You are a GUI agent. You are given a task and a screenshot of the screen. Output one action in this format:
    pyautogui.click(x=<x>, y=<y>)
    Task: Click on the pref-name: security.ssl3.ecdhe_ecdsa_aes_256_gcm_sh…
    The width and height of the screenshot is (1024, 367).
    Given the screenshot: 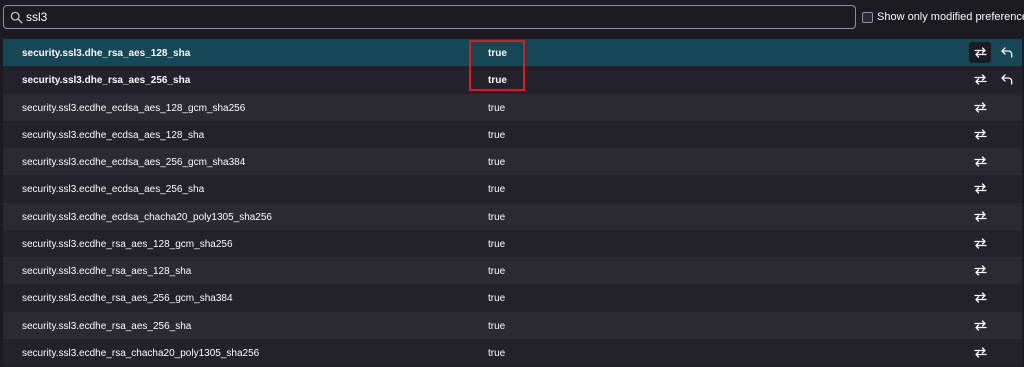 What is the action you would take?
    pyautogui.click(x=134, y=162)
    